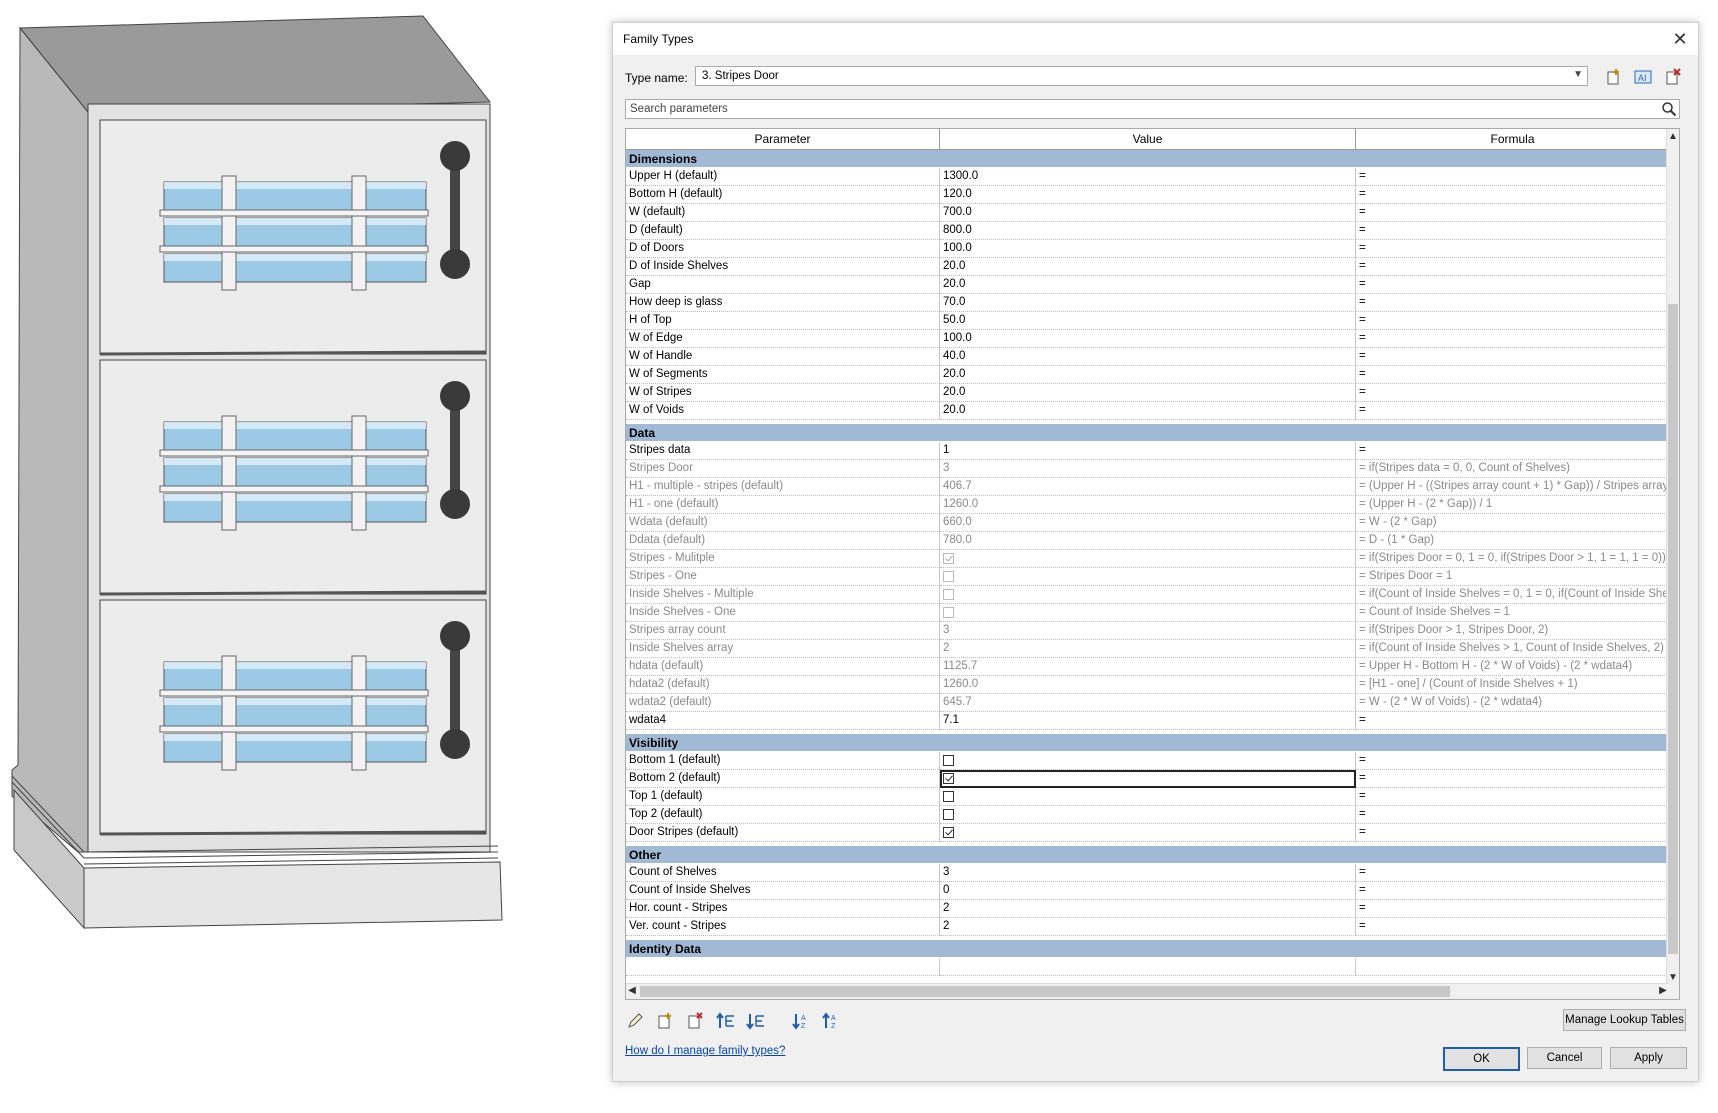 This screenshot has height=1113, width=1718. Describe the element at coordinates (1045, 991) in the screenshot. I see `horizontal-scroll-thumb` at that location.